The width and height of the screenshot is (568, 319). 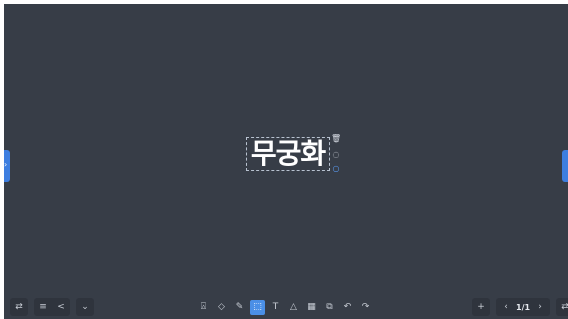 I want to click on next-page-button: ›, so click(x=540, y=307).